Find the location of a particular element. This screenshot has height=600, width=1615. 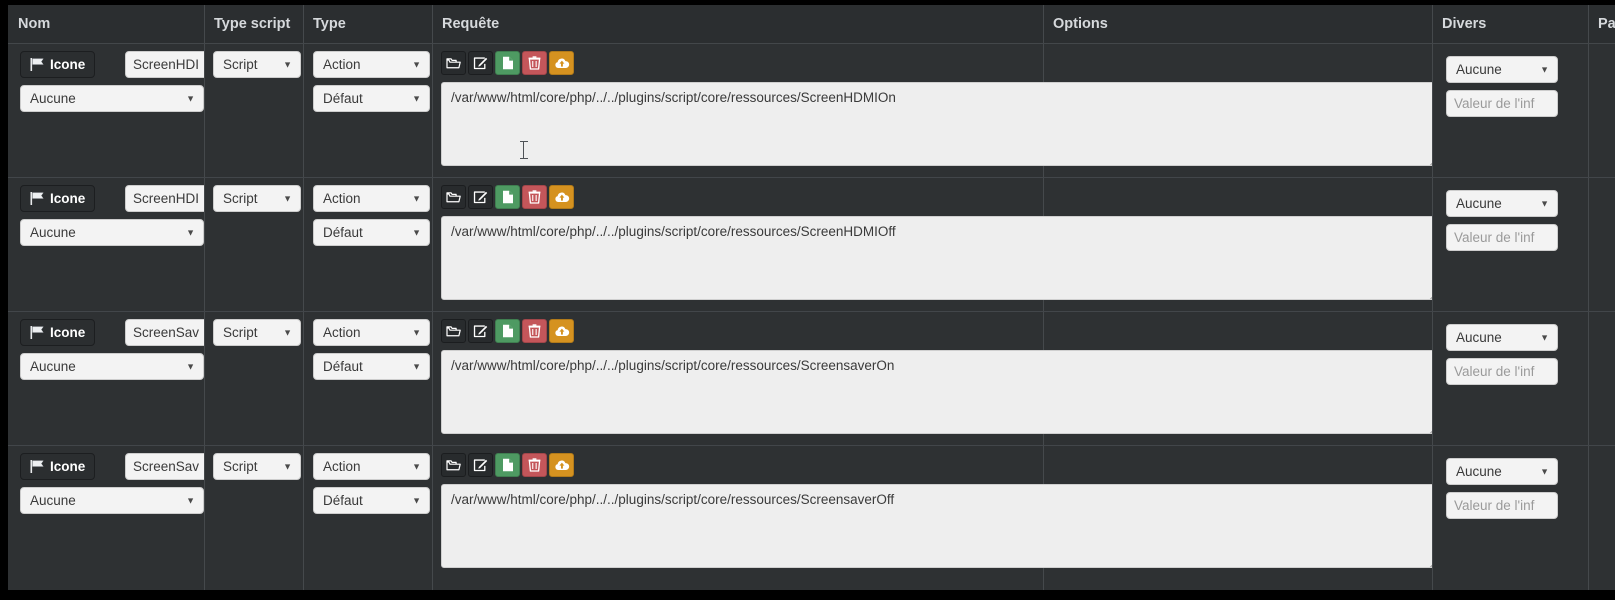

type-select-value: Action is located at coordinates (342, 198).